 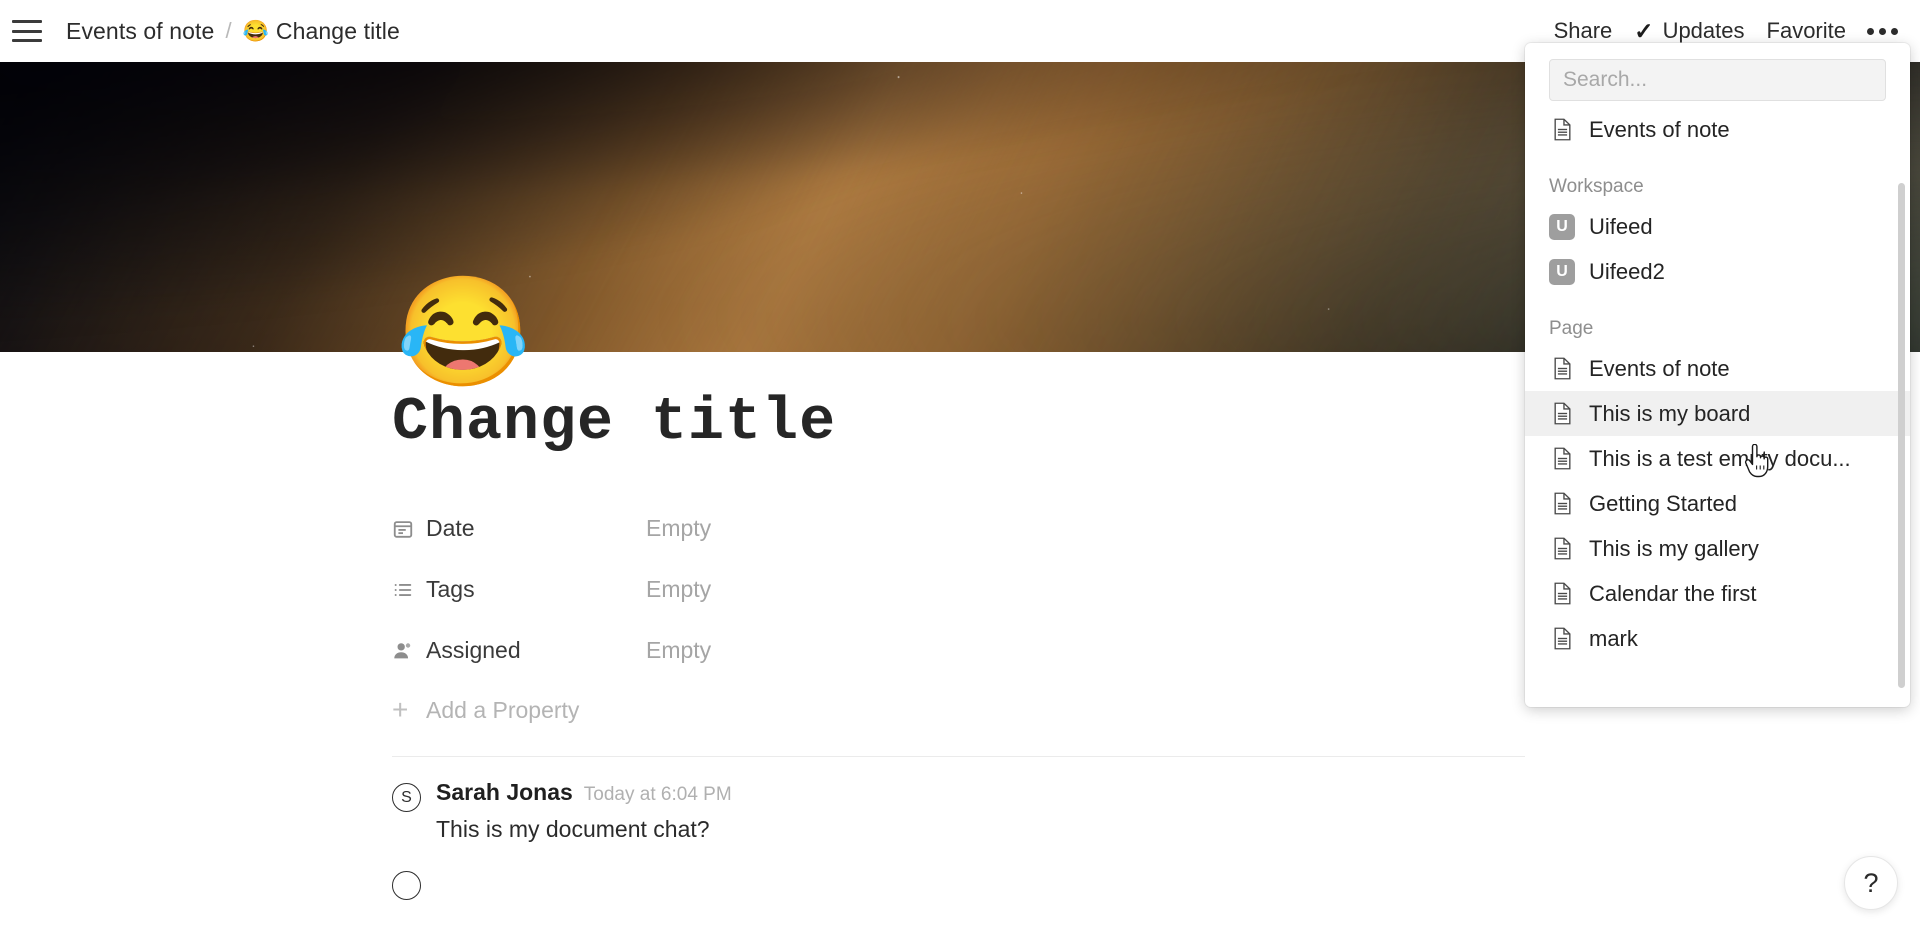 What do you see at coordinates (409, 590) in the screenshot?
I see `list-icon` at bounding box center [409, 590].